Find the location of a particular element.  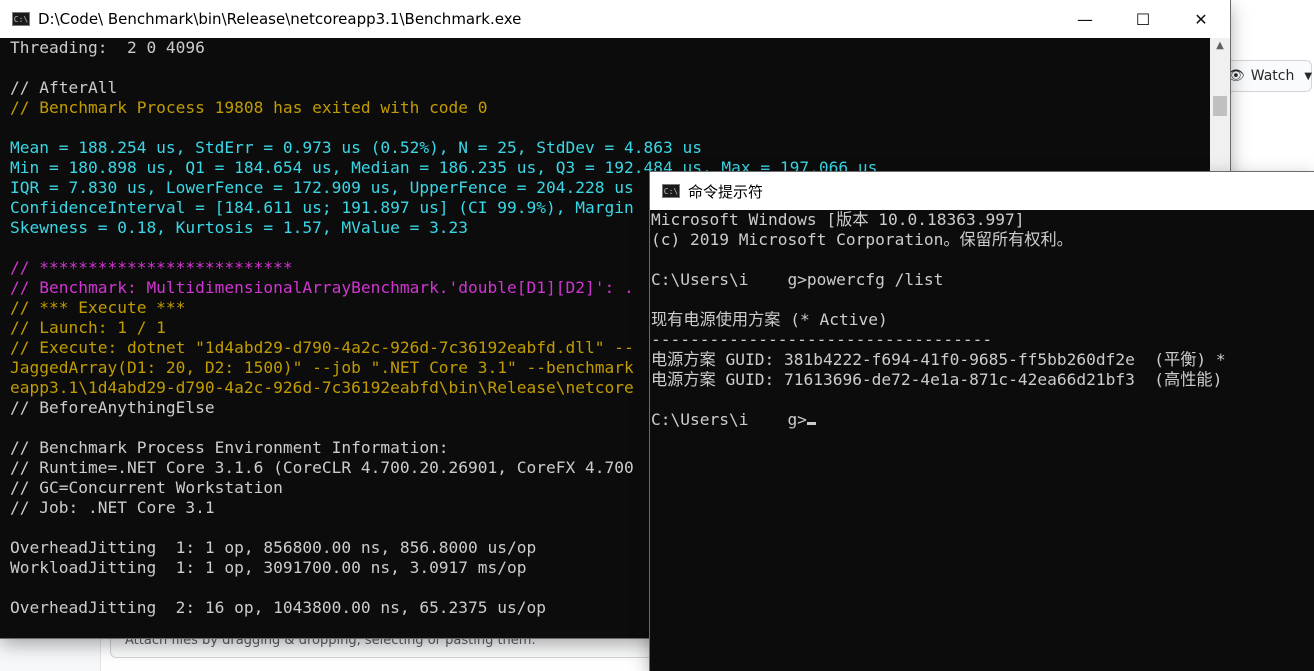

console-line: Threading: 2 0 4096 is located at coordinates (610, 48).